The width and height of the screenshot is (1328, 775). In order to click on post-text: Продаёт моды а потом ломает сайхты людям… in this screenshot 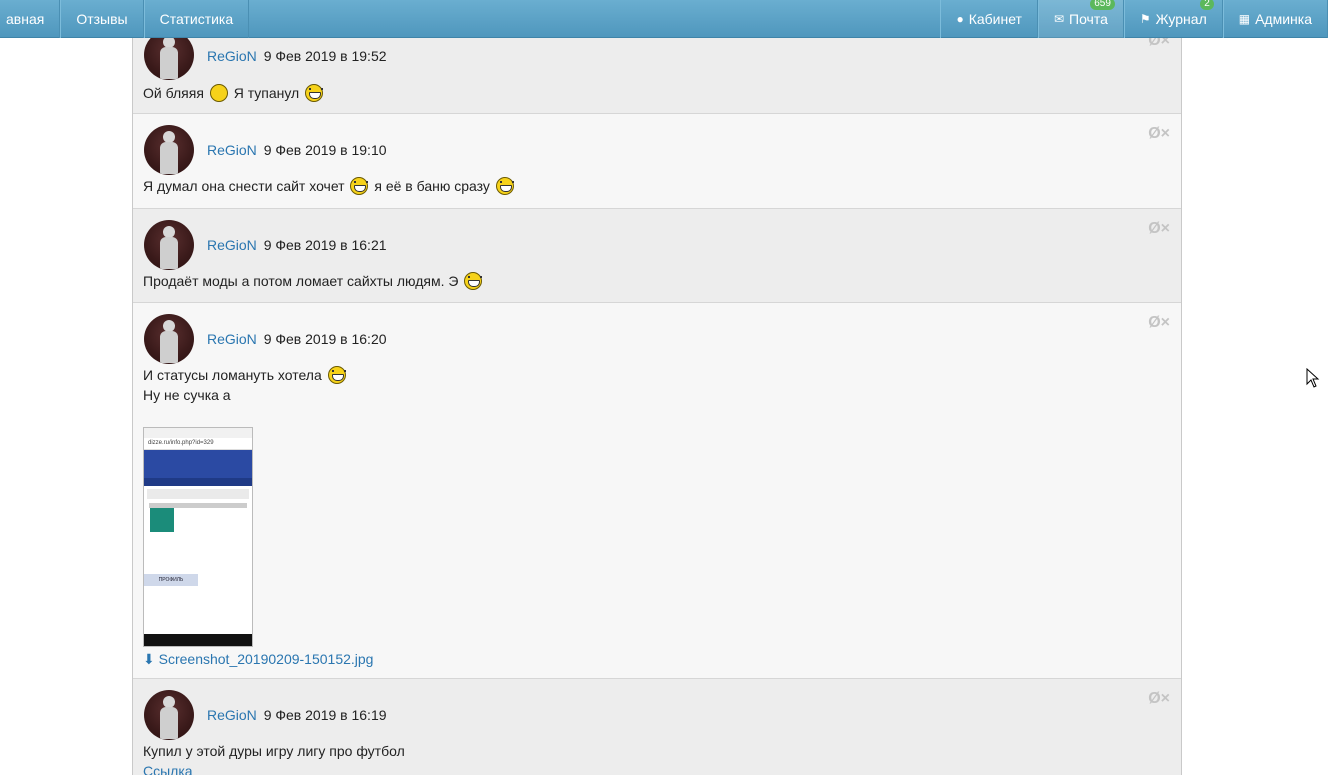, I will do `click(313, 281)`.